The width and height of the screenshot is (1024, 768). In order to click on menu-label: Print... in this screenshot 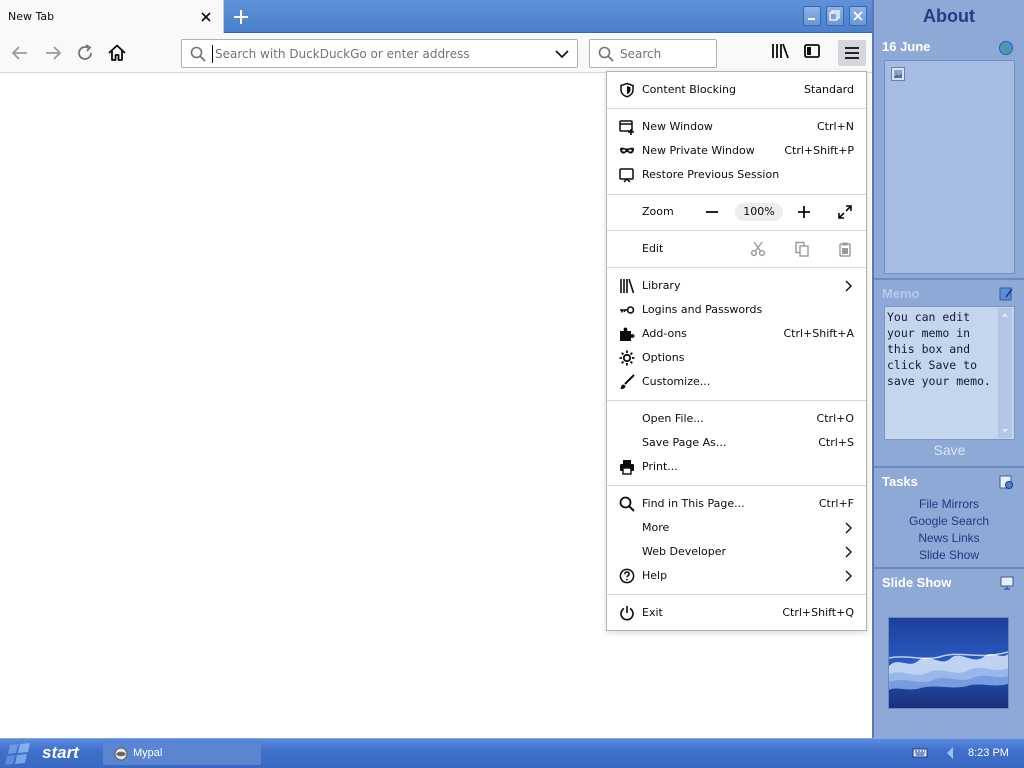, I will do `click(660, 466)`.